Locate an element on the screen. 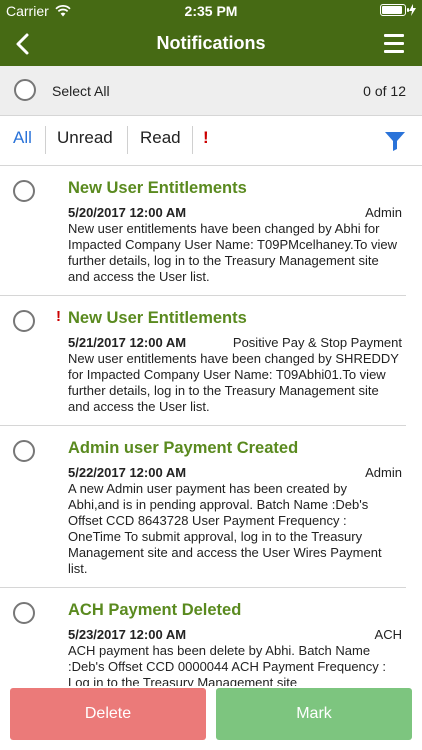 The height and width of the screenshot is (750, 422). page-title: Notifications is located at coordinates (211, 43).